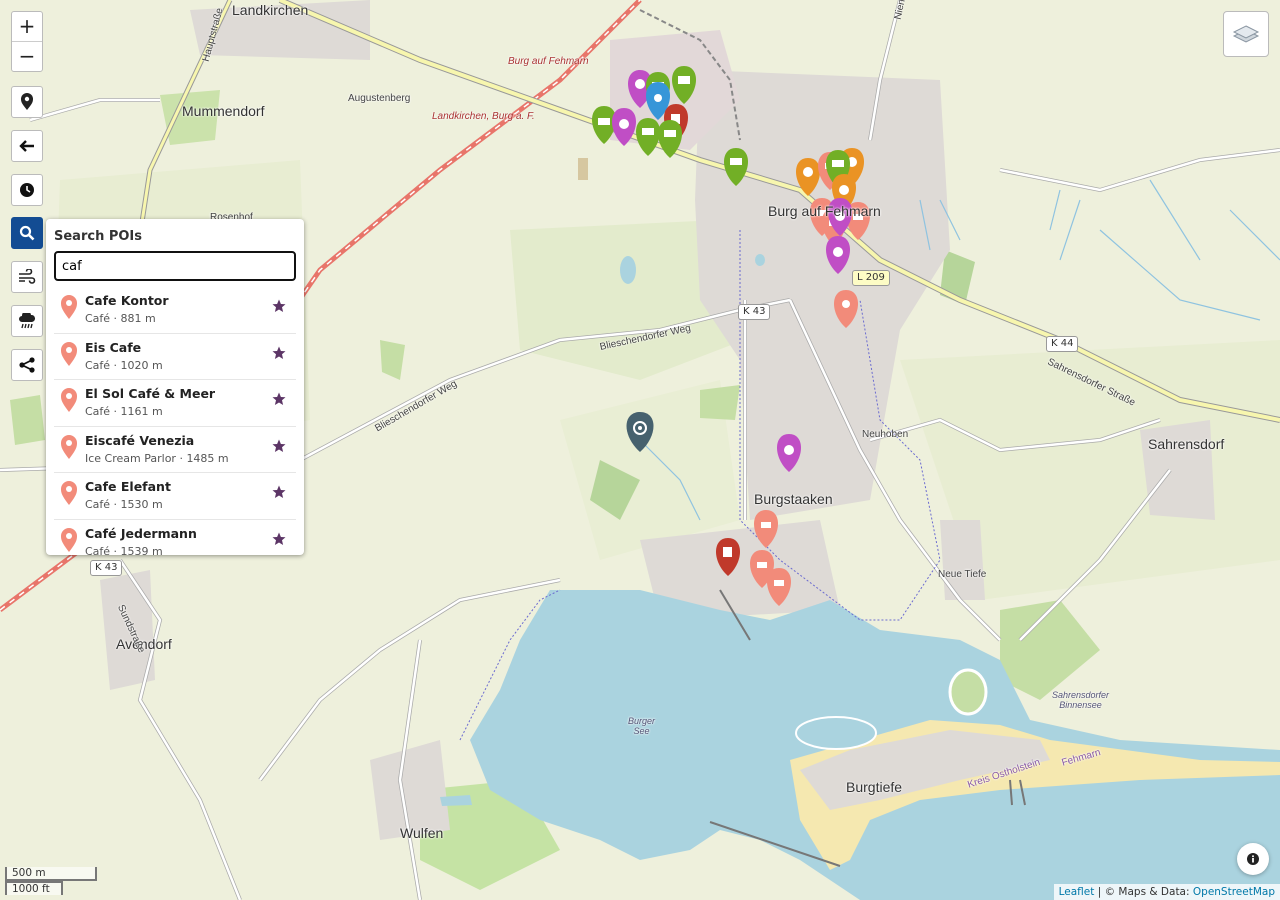 This screenshot has width=1280, height=900. I want to click on result-meta: Café · 1020 m, so click(124, 365).